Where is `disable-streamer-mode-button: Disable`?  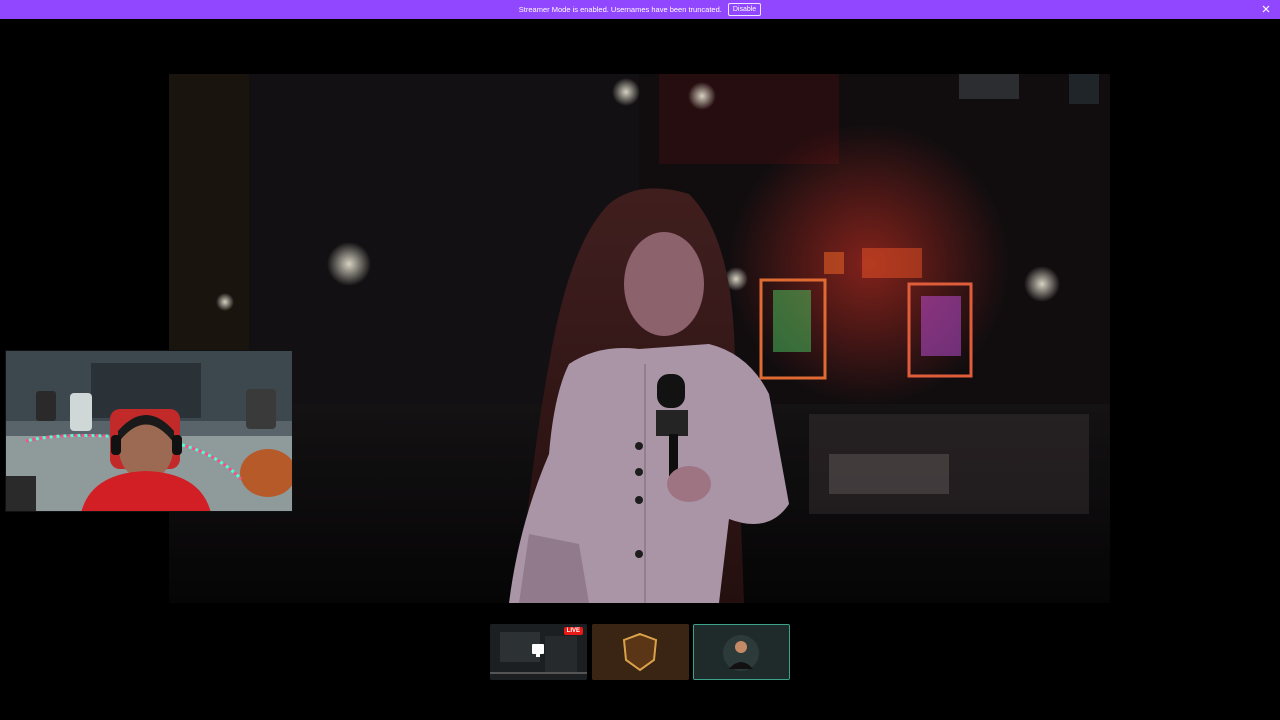 disable-streamer-mode-button: Disable is located at coordinates (744, 9).